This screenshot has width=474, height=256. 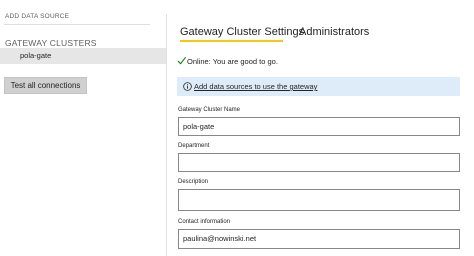 What do you see at coordinates (319, 239) in the screenshot?
I see `contact-information-input: paulina@nowinski.net` at bounding box center [319, 239].